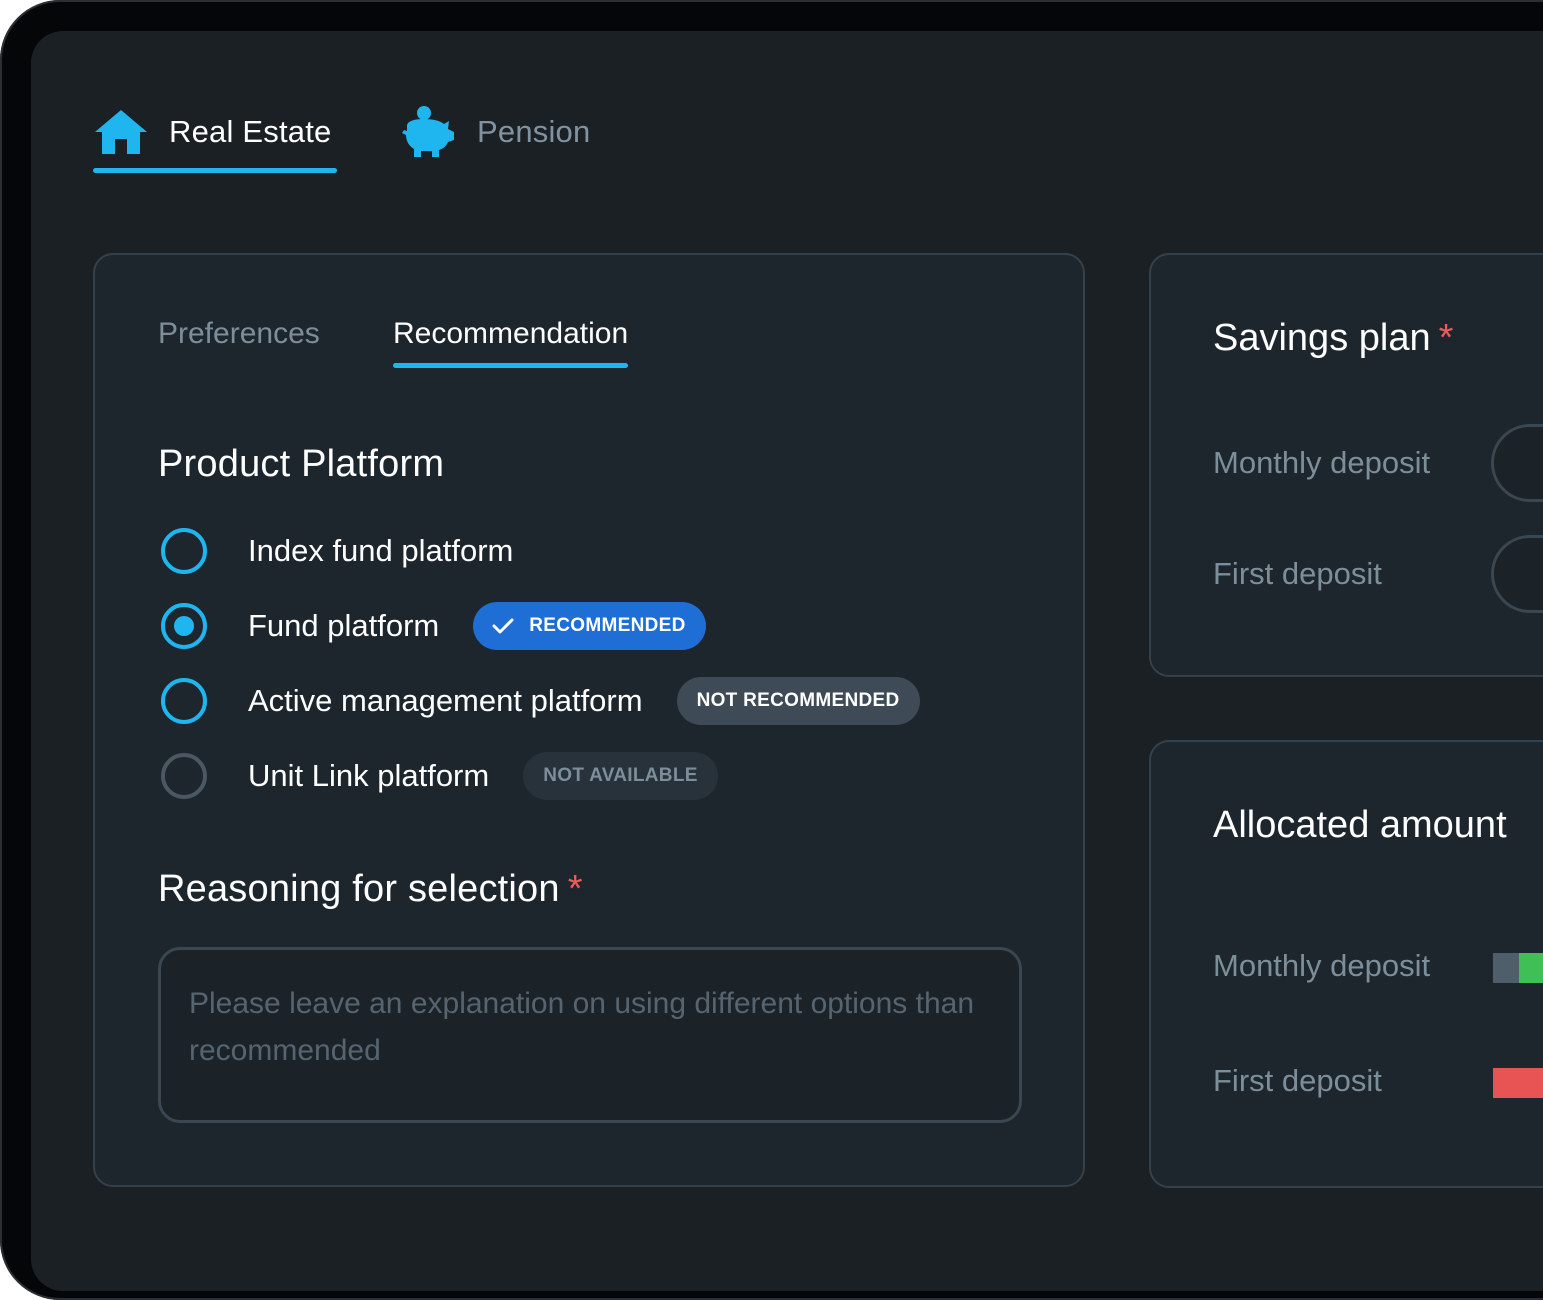  What do you see at coordinates (534, 131) in the screenshot?
I see `tab-pension-label: Pension` at bounding box center [534, 131].